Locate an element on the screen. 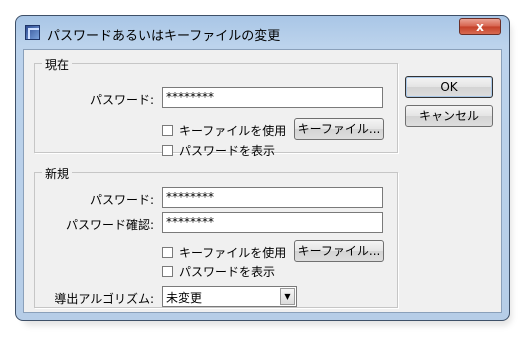  ok-button: OK is located at coordinates (449, 87).